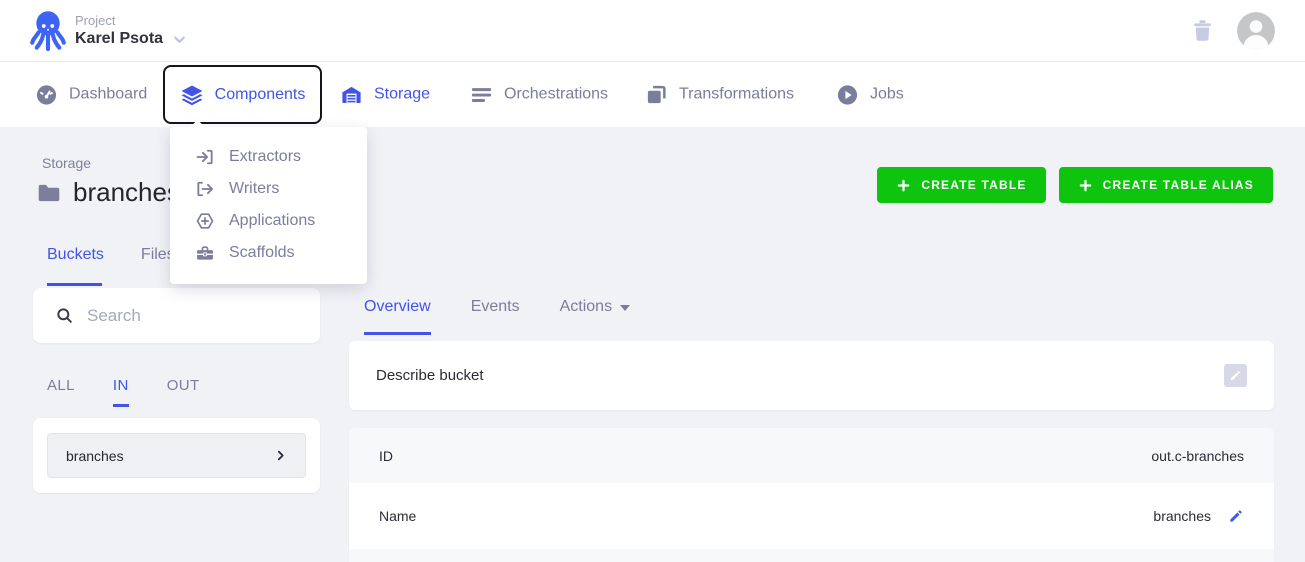  What do you see at coordinates (656, 94) in the screenshot?
I see `squares-icon` at bounding box center [656, 94].